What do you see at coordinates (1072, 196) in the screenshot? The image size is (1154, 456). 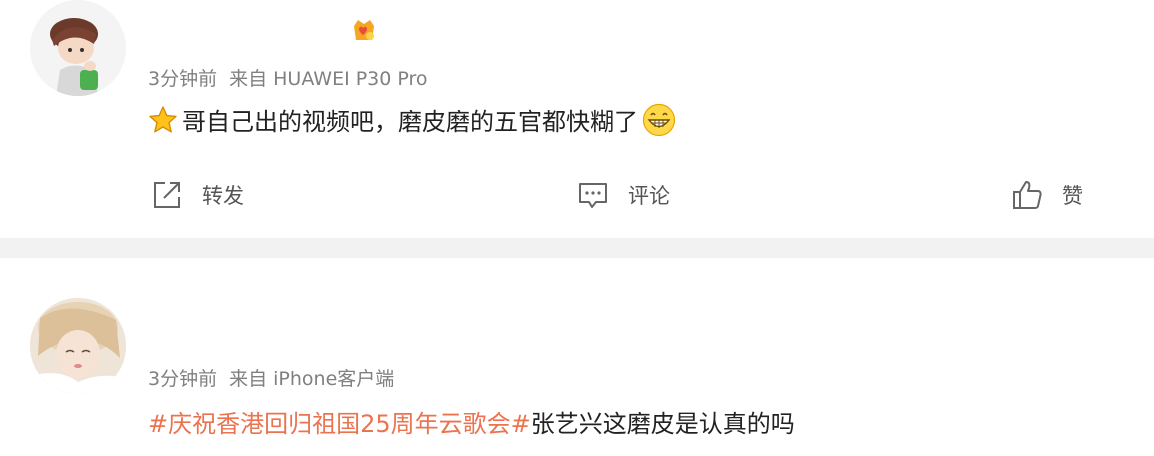 I see `like-label: 赞` at bounding box center [1072, 196].